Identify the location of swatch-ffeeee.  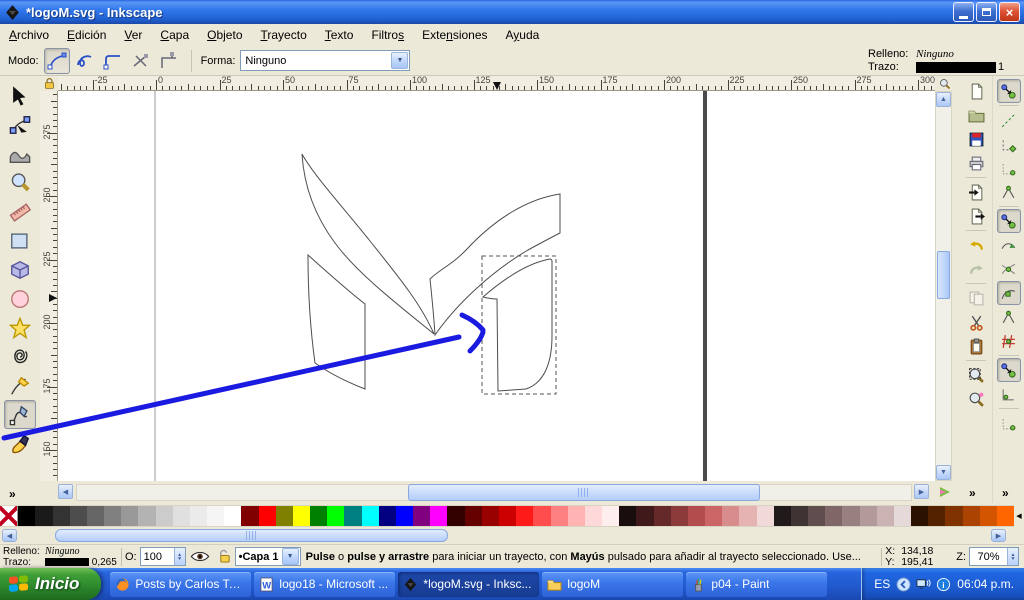
(611, 516).